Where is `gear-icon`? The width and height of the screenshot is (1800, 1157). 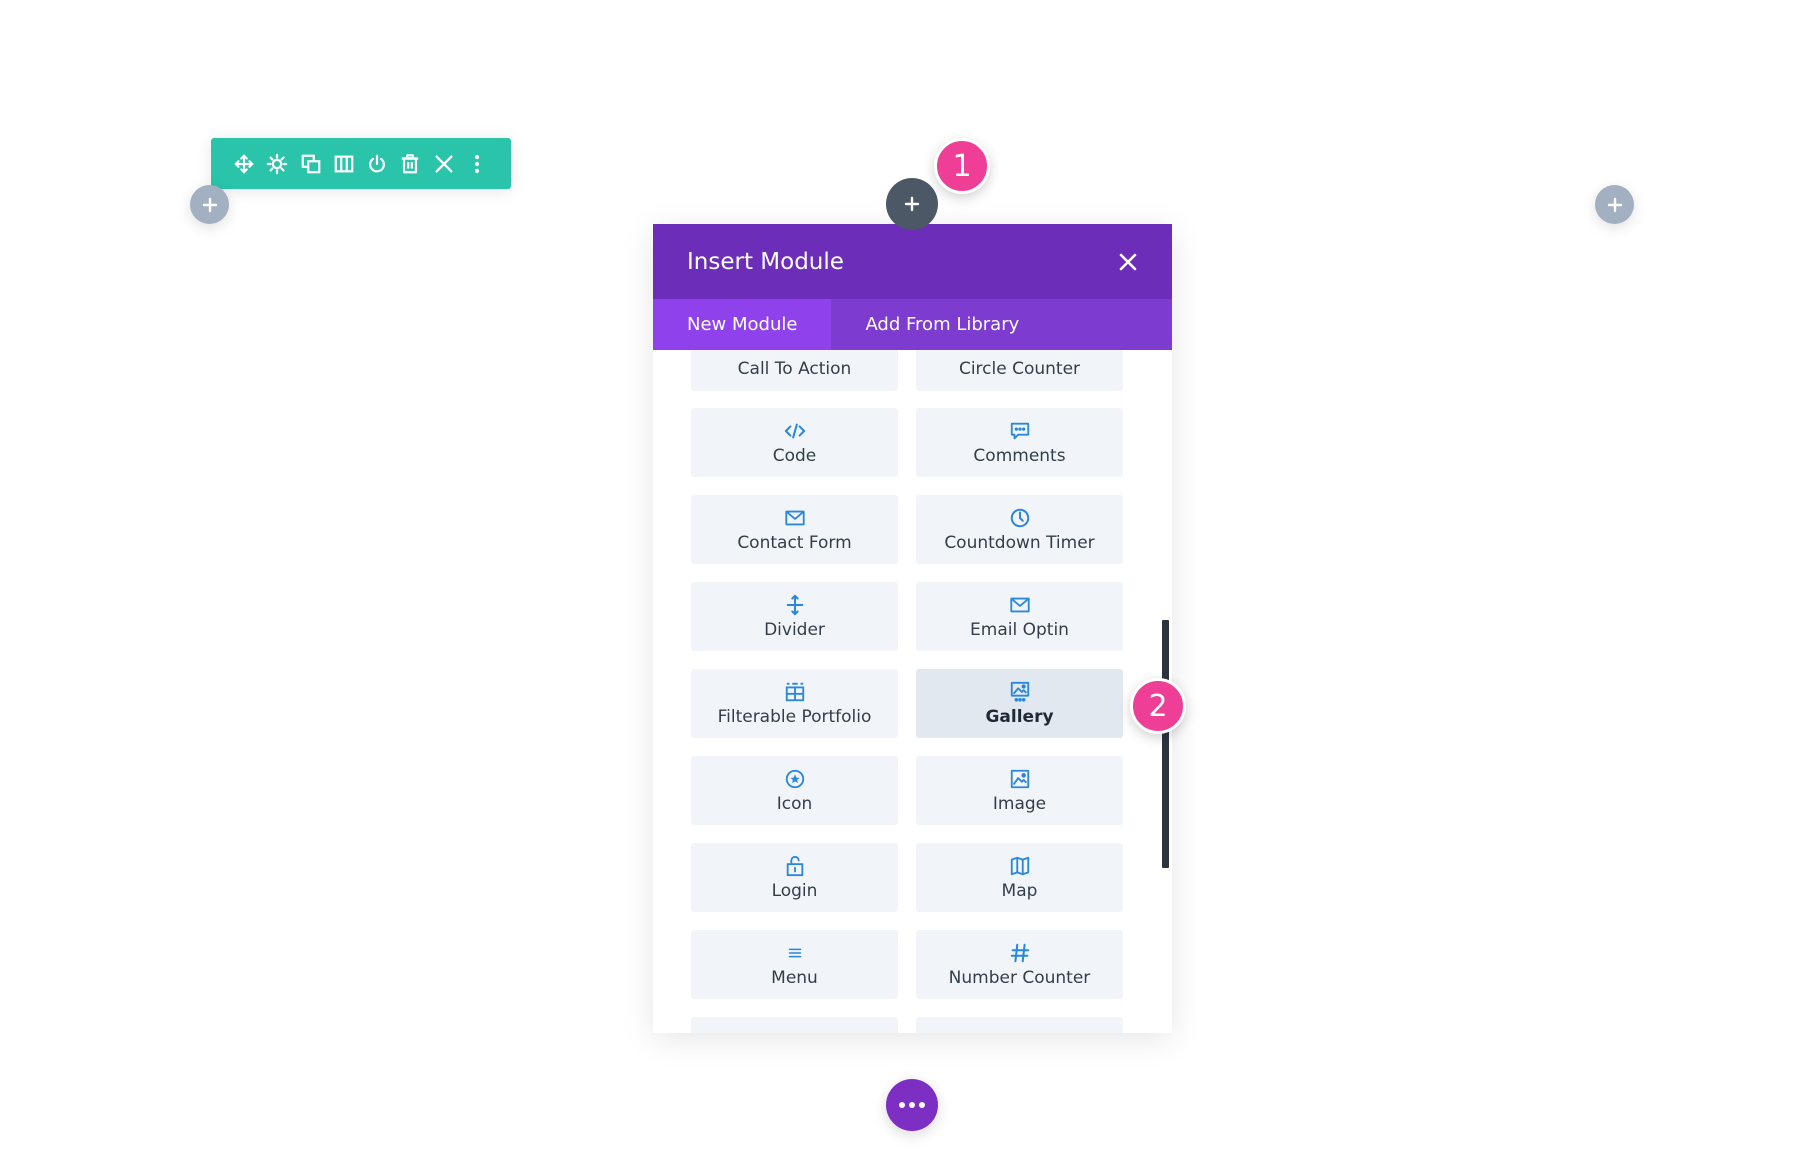
gear-icon is located at coordinates (277, 163).